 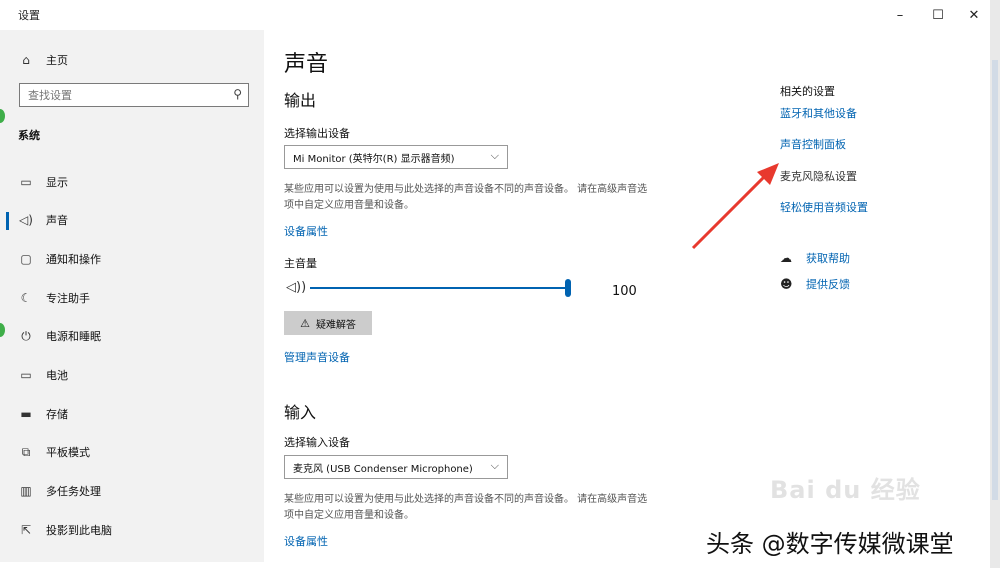 I want to click on baidu-watermark: Bai du 经验, so click(x=845, y=490).